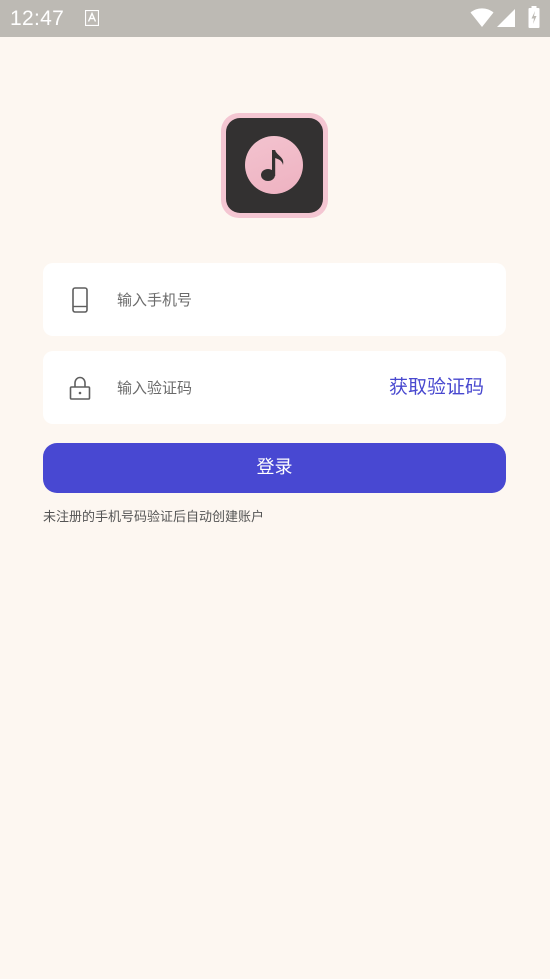 The image size is (550, 979). I want to click on logo-background, so click(274, 165).